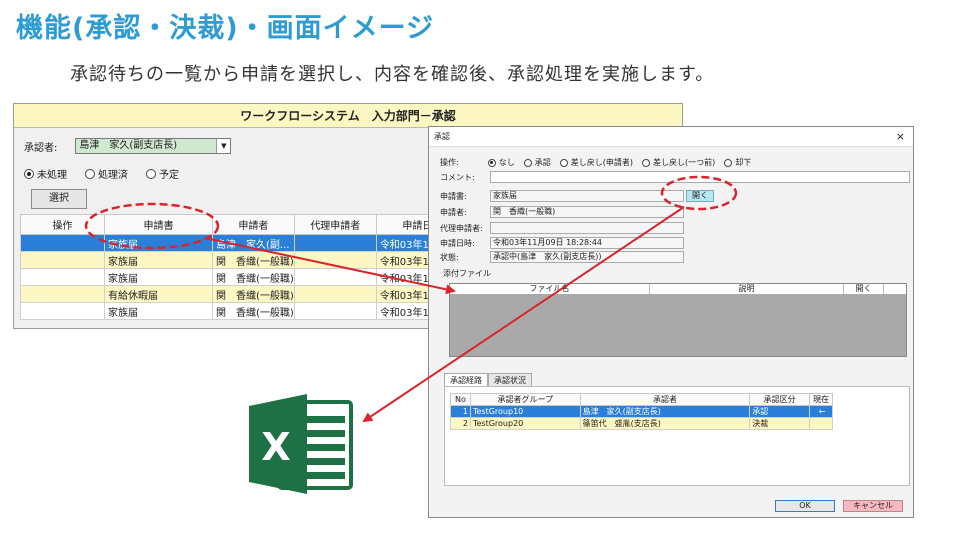 The width and height of the screenshot is (960, 540). I want to click on approver-row: 承認者: 島津 家久(副支店長) ▼, so click(128, 146).